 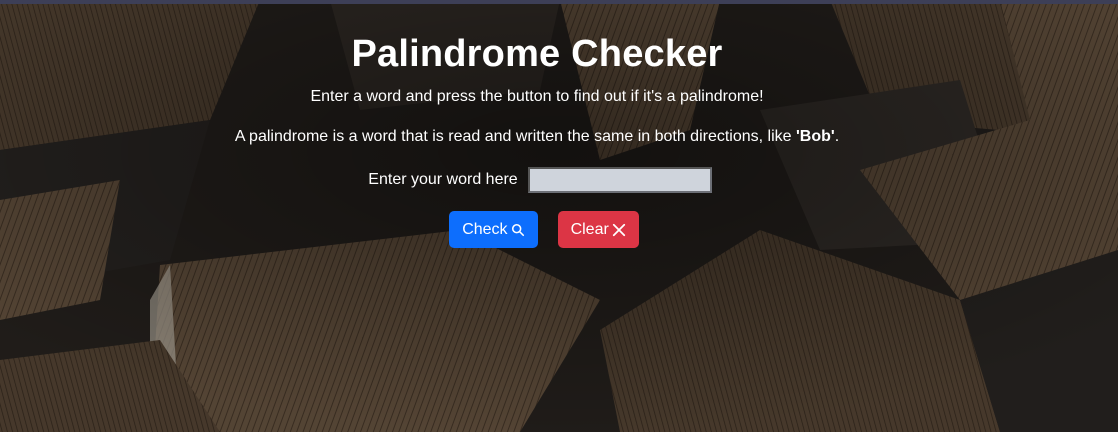 I want to click on button-row: Check Clear, so click(x=537, y=229).